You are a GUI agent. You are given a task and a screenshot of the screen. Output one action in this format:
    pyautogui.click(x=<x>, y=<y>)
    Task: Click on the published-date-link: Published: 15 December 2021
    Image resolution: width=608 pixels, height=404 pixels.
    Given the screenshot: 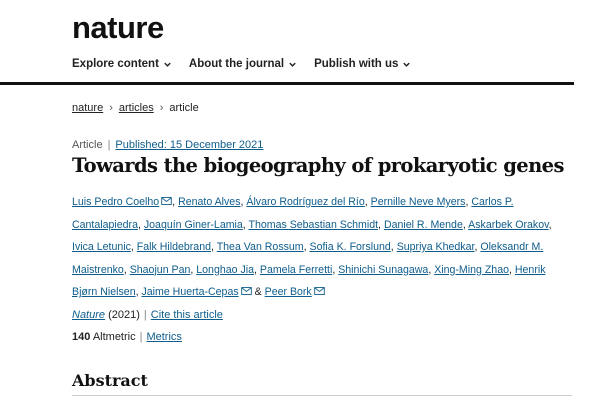 What is the action you would take?
    pyautogui.click(x=189, y=145)
    